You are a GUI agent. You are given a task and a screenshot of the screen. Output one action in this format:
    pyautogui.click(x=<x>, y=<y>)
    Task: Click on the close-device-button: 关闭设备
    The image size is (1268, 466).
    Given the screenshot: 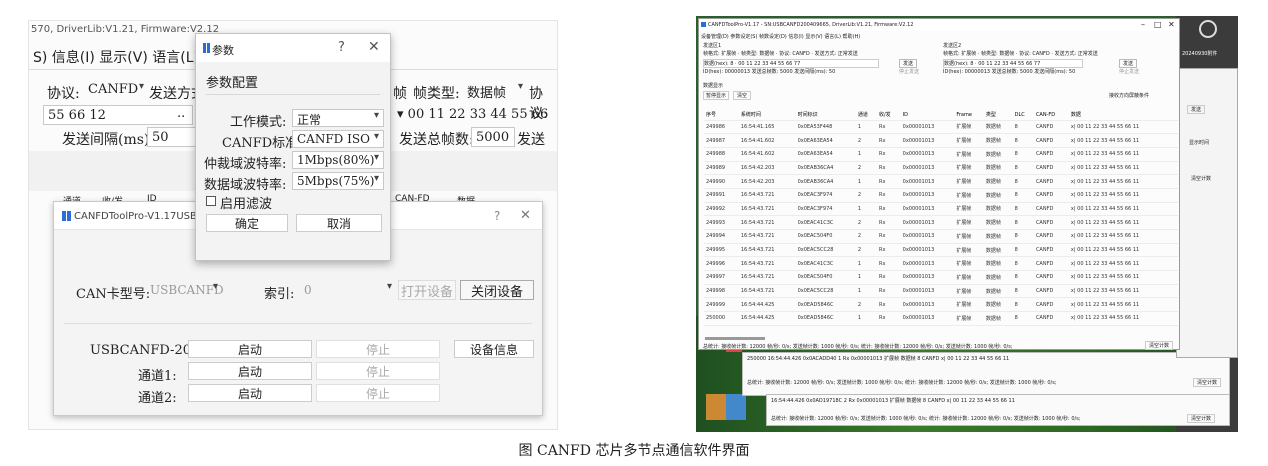 What is the action you would take?
    pyautogui.click(x=497, y=290)
    